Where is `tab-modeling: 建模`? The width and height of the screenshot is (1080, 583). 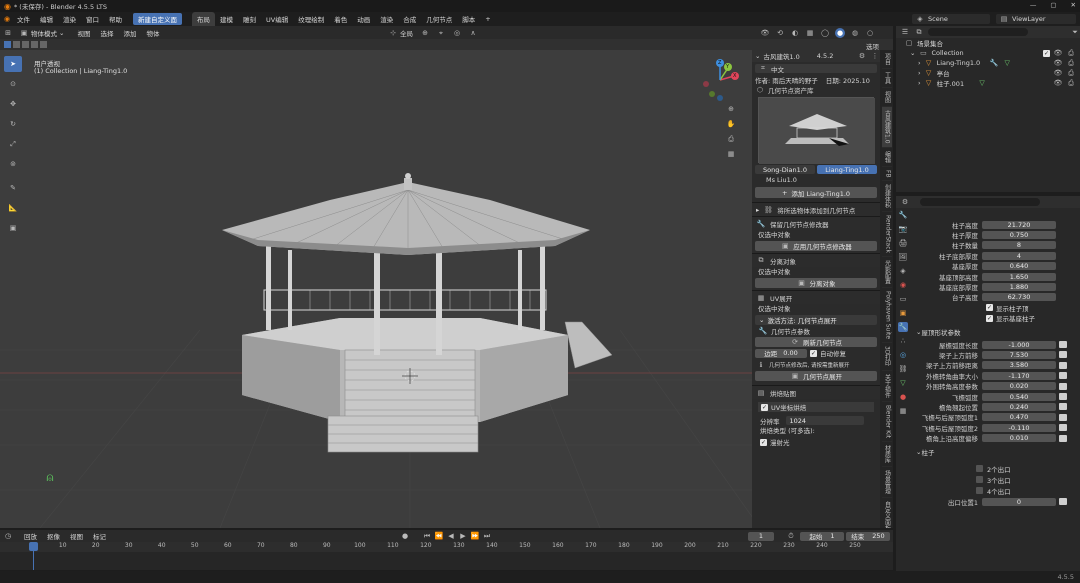
tab-modeling: 建模 is located at coordinates (226, 19).